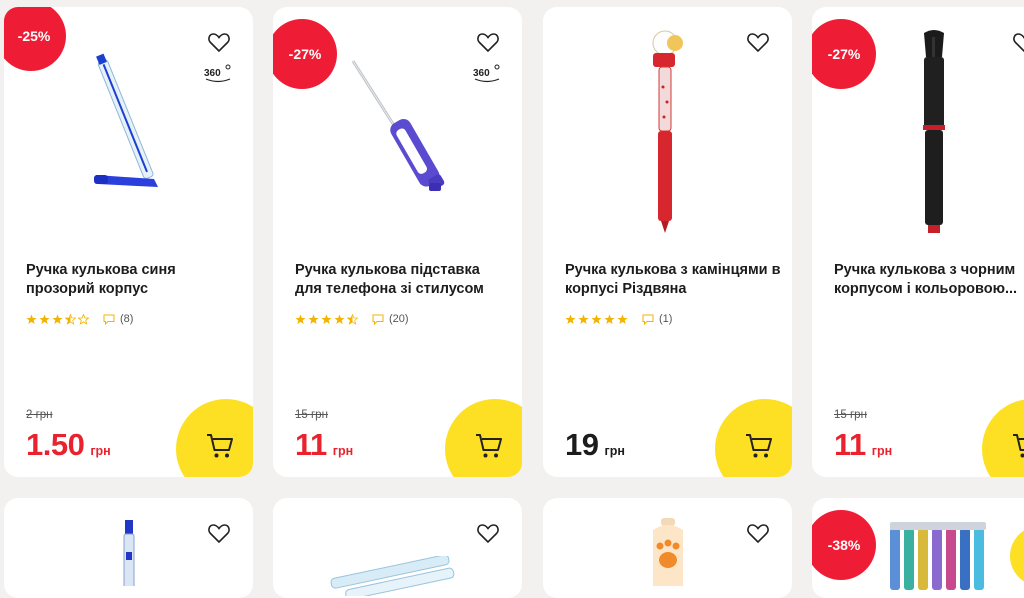  Describe the element at coordinates (390, 319) in the screenshot. I see `reviews-count: (20)` at that location.